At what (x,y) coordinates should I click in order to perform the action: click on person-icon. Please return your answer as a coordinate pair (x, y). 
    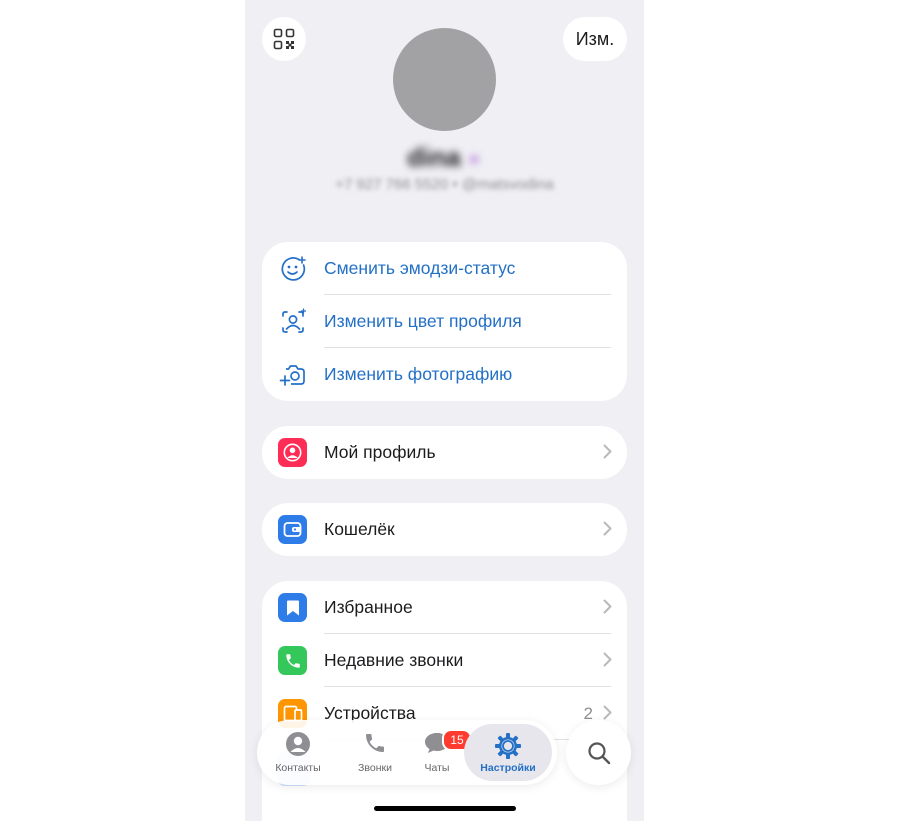
    Looking at the image, I should click on (292, 452).